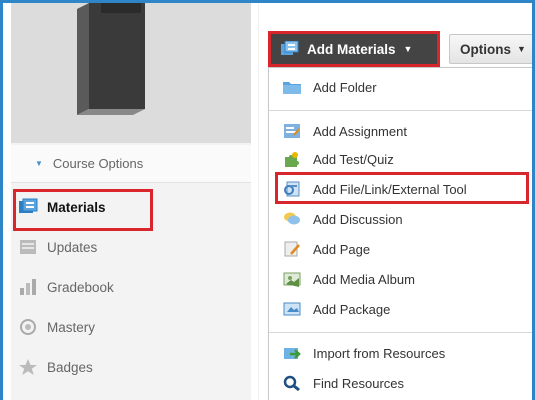 This screenshot has height=400, width=535. I want to click on menu-item-add-media-album: Add Media Album, so click(400, 279).